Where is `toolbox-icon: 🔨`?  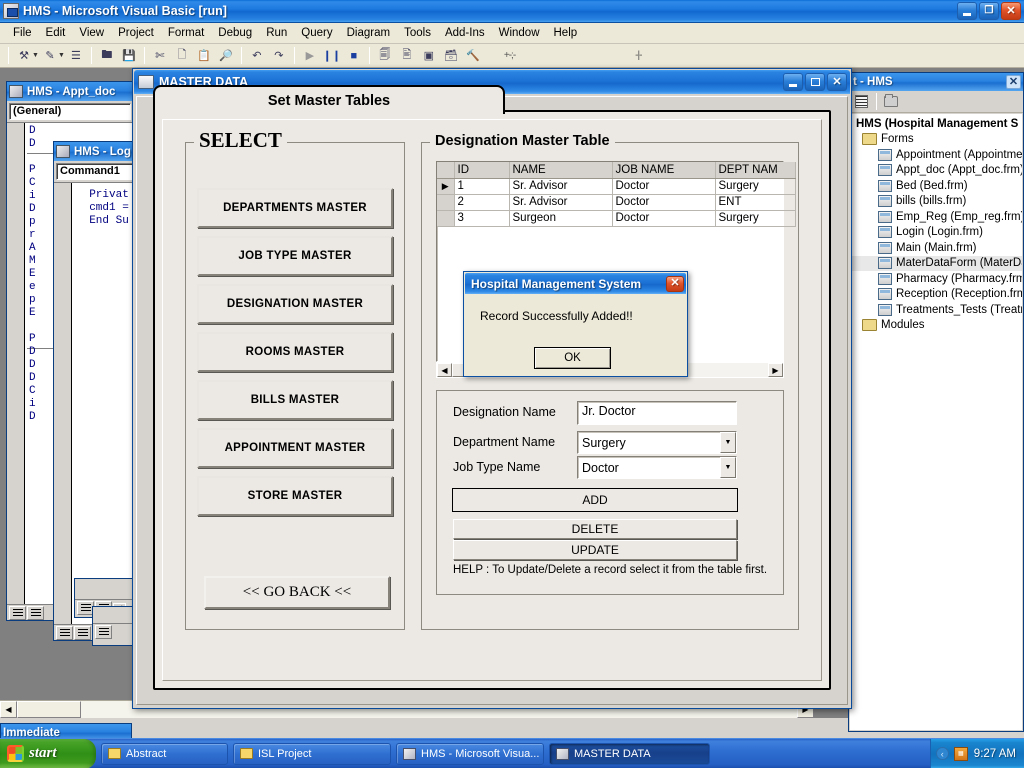 toolbox-icon: 🔨 is located at coordinates (473, 56).